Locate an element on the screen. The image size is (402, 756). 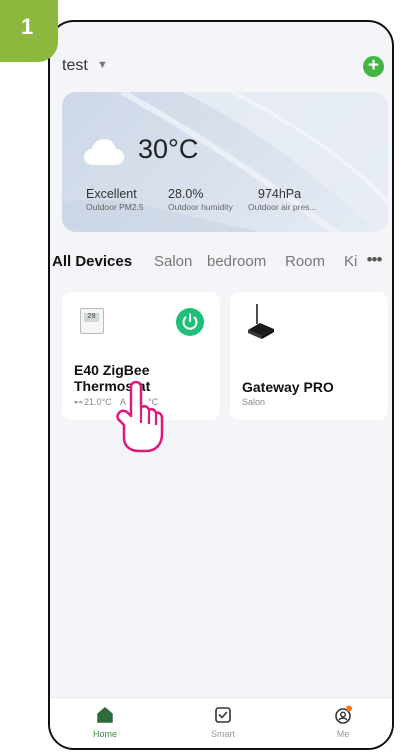
add-icon: + is located at coordinates (373, 65).